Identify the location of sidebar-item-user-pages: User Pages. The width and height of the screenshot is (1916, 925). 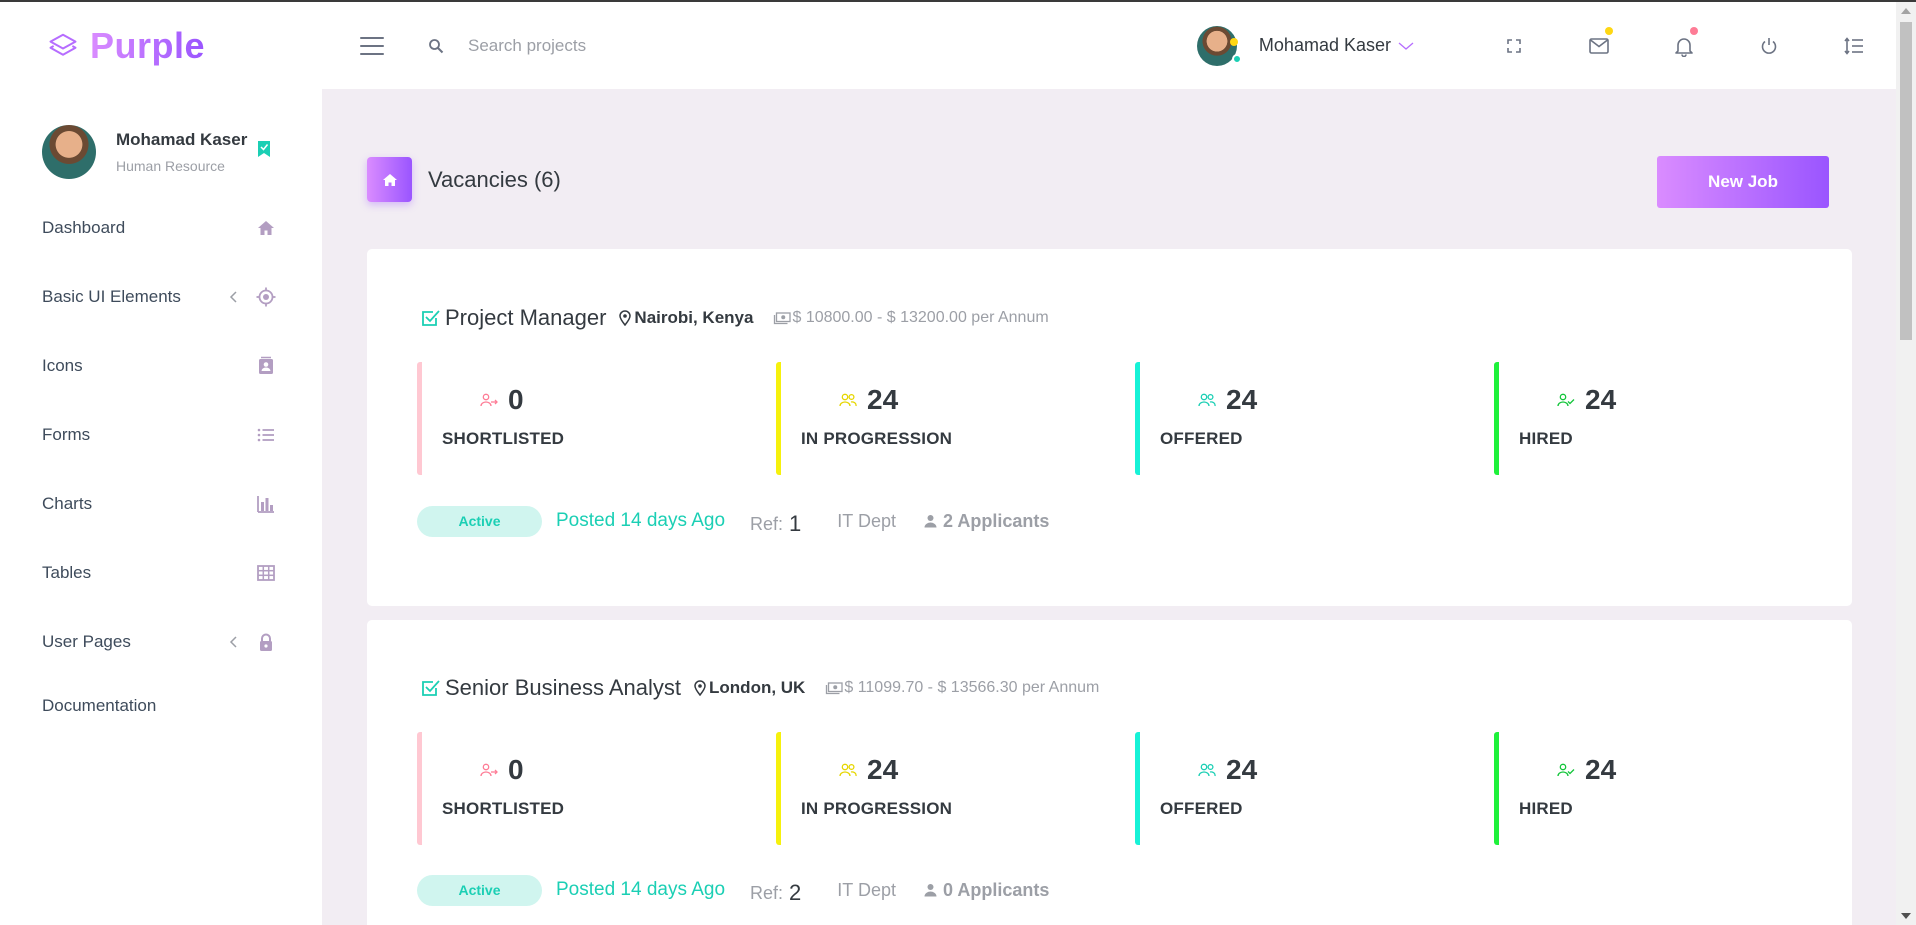
(161, 641).